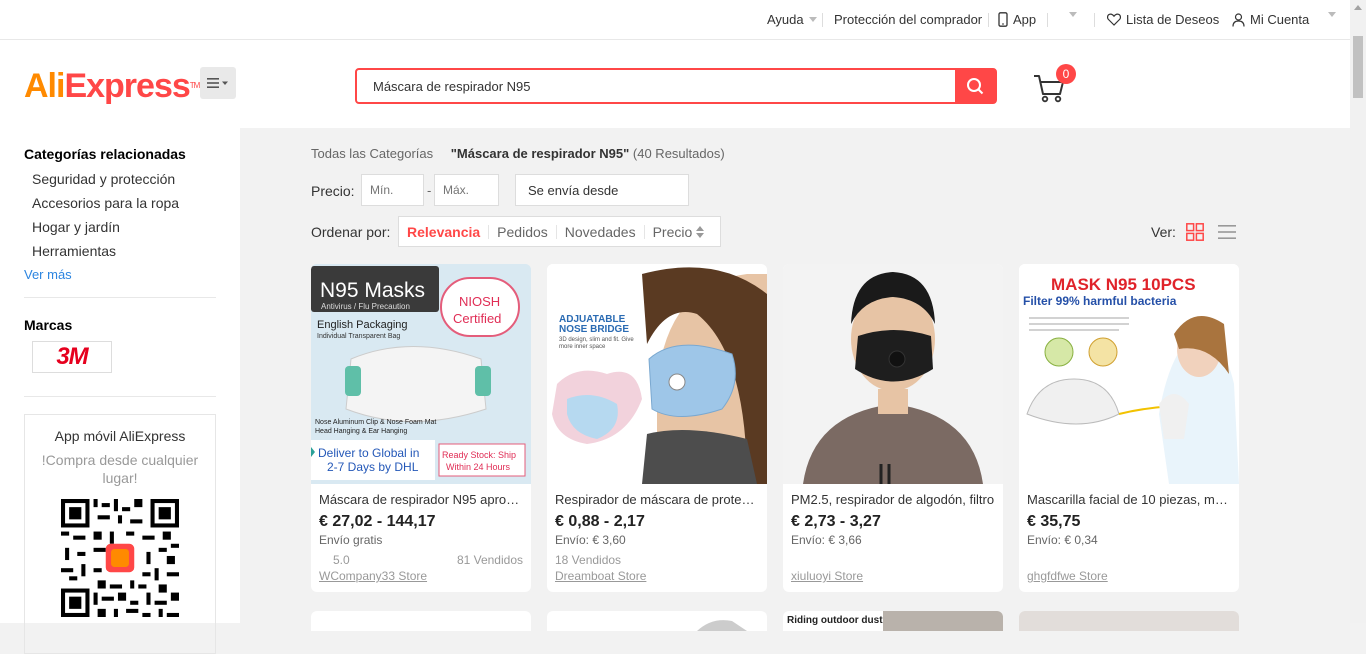 Image resolution: width=1366 pixels, height=654 pixels. I want to click on result-count: (40 Resultados), so click(678, 153).